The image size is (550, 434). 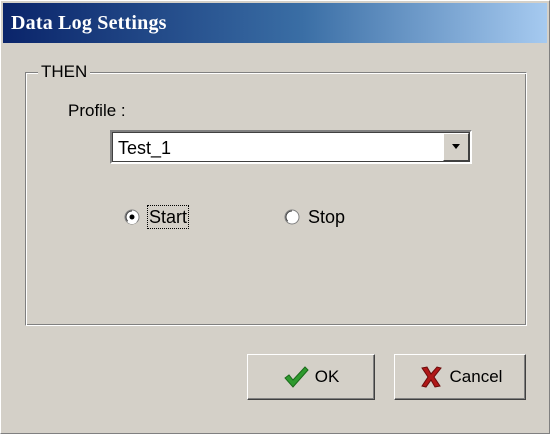 I want to click on cancel-button: Cancel, so click(x=460, y=377).